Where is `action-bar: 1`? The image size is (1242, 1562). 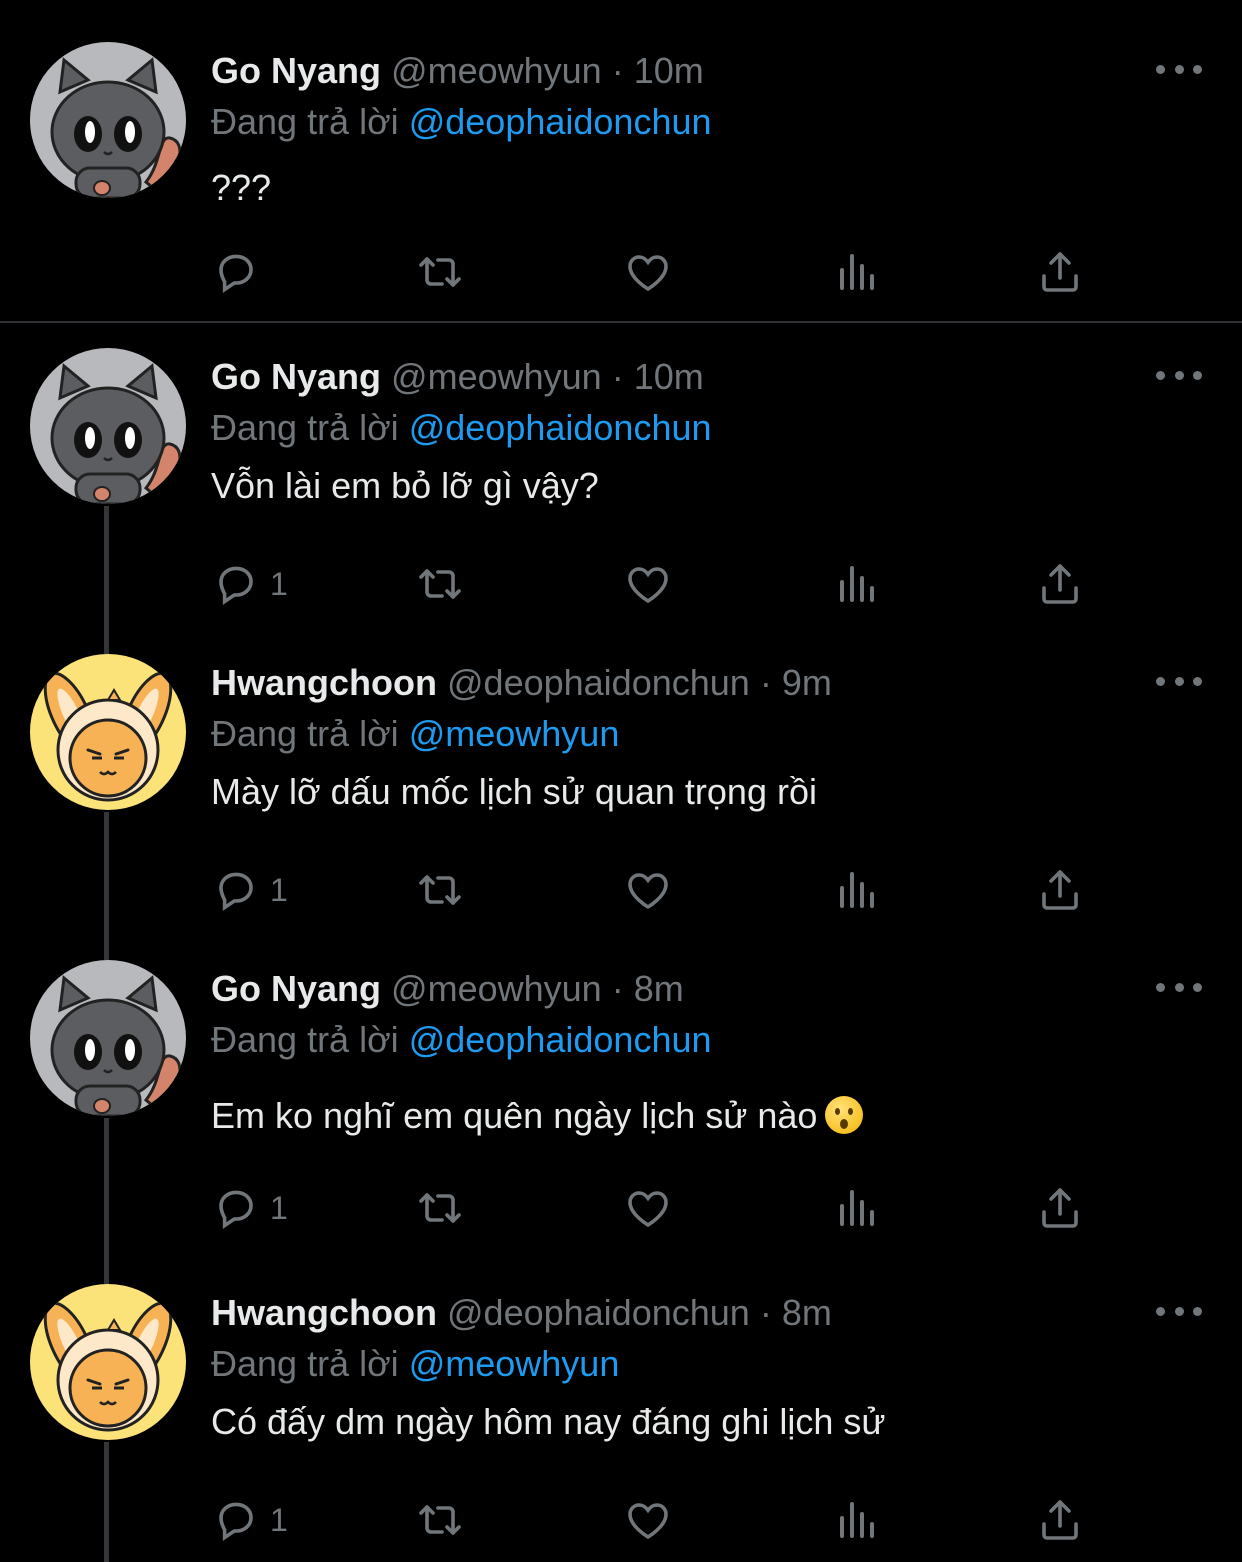 action-bar: 1 is located at coordinates (652, 584).